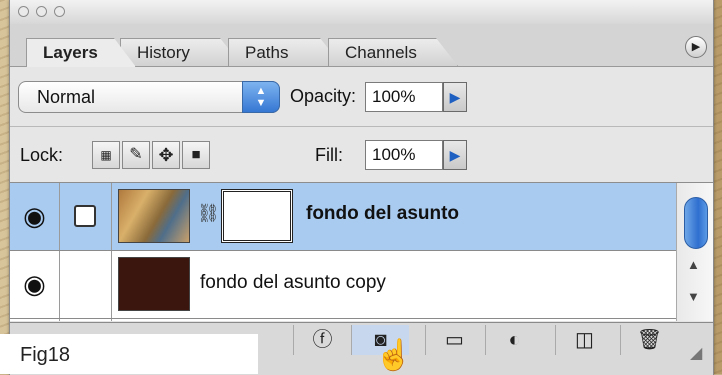 This screenshot has height=375, width=722. Describe the element at coordinates (257, 216) in the screenshot. I see `mask-thumbnail` at that location.